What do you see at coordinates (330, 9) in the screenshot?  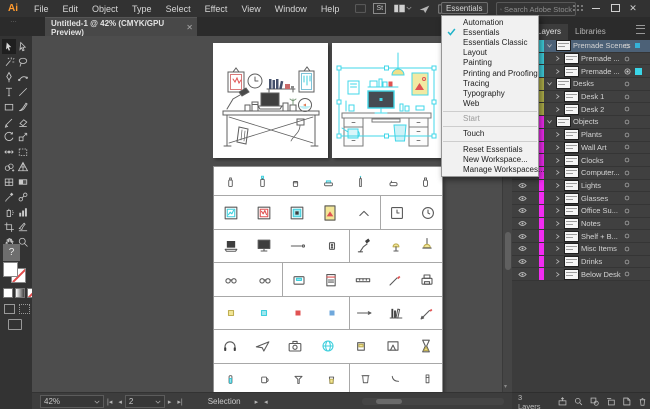 I see `menu-help: Help` at bounding box center [330, 9].